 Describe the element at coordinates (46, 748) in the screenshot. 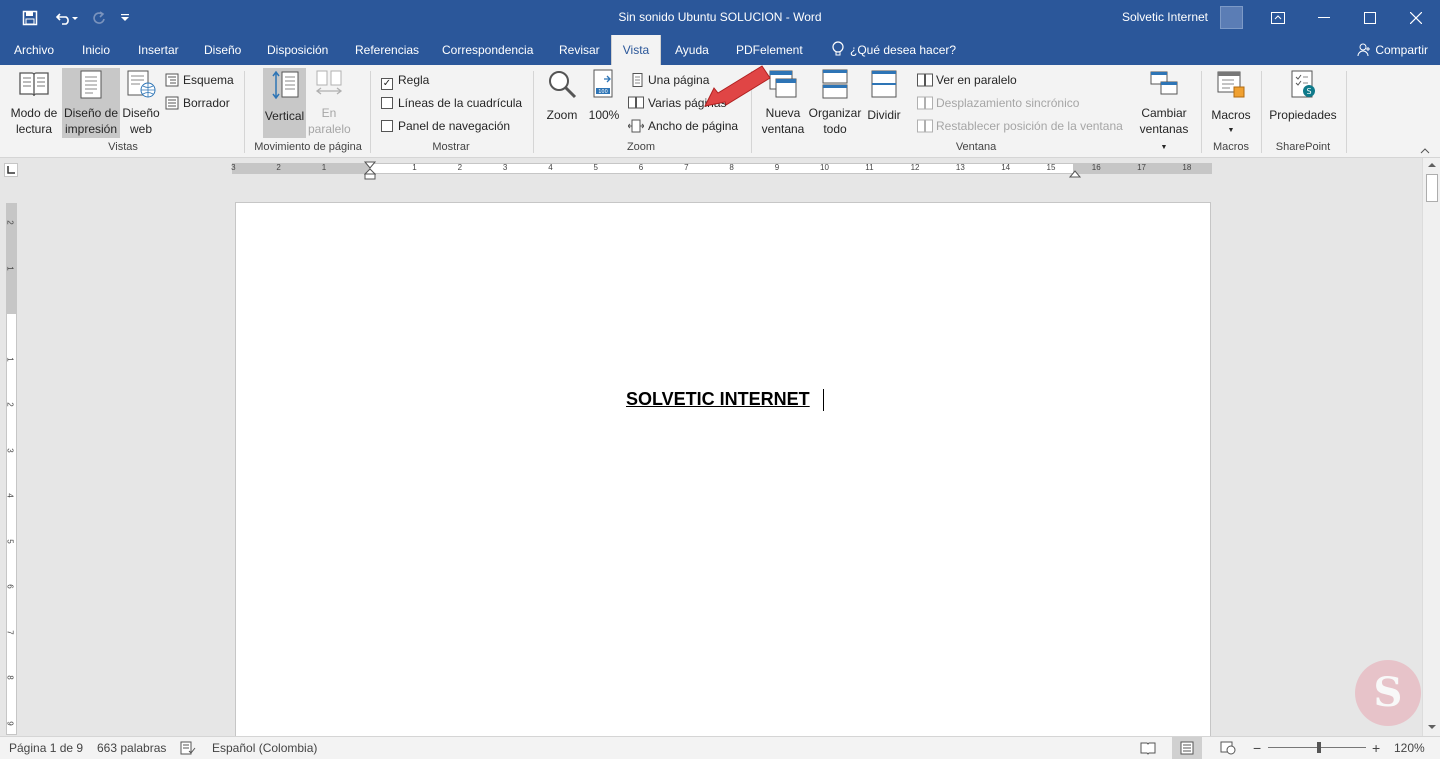

I see `page-count: Página 1 de 9` at that location.